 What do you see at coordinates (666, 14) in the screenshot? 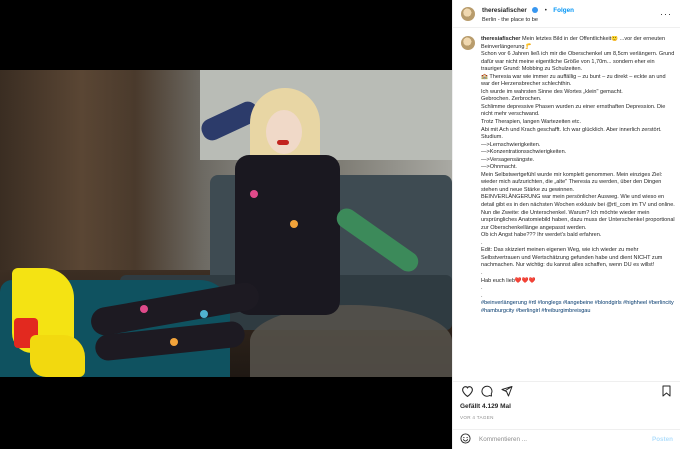
I see `more-options-icon: ···` at bounding box center [666, 14].